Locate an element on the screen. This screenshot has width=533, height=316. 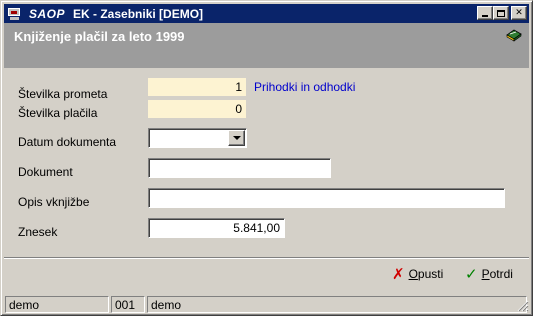
brand-label: SAOP is located at coordinates (47, 13).